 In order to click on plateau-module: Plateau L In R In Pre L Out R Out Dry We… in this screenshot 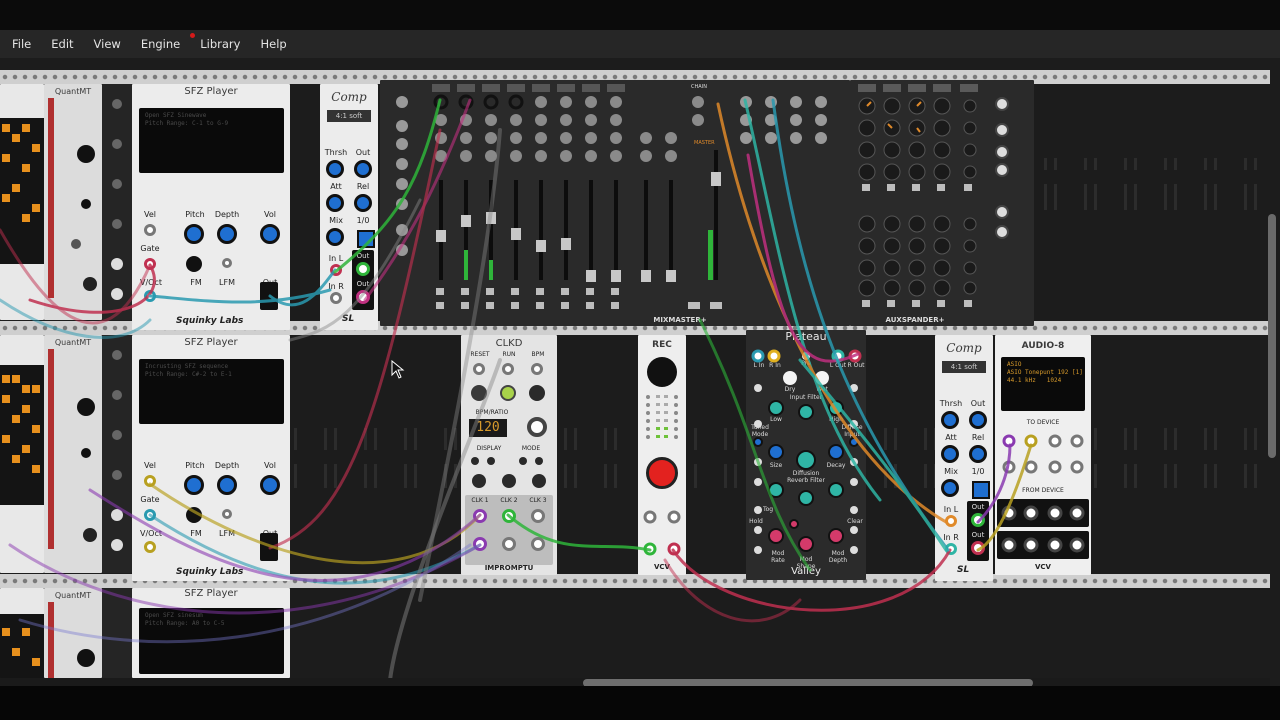, I will do `click(806, 455)`.